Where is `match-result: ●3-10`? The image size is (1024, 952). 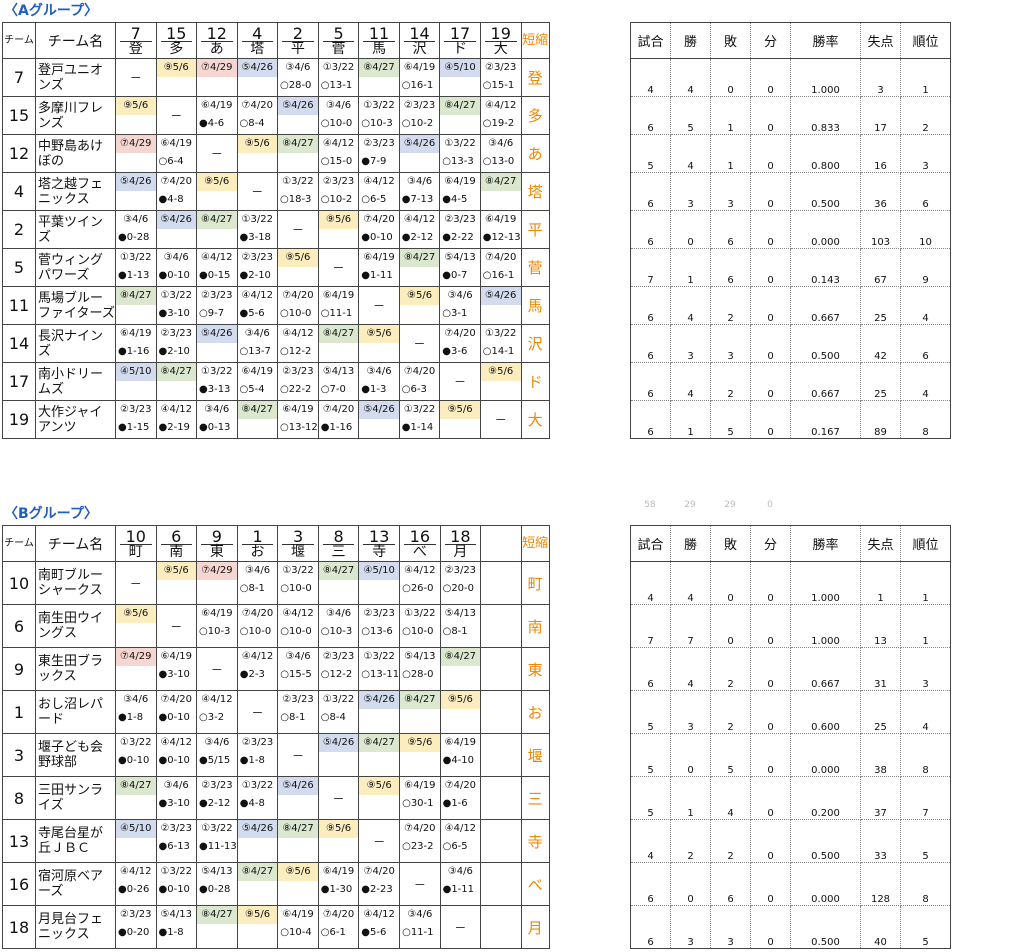 match-result: ●3-10 is located at coordinates (174, 803).